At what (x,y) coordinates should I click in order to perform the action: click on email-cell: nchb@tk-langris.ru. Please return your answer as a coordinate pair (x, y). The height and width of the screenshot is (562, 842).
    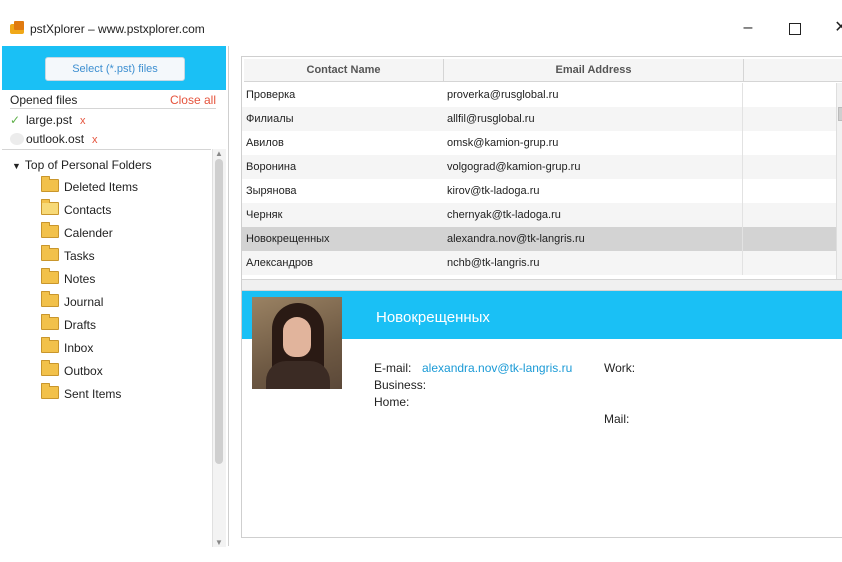
    Looking at the image, I should click on (493, 263).